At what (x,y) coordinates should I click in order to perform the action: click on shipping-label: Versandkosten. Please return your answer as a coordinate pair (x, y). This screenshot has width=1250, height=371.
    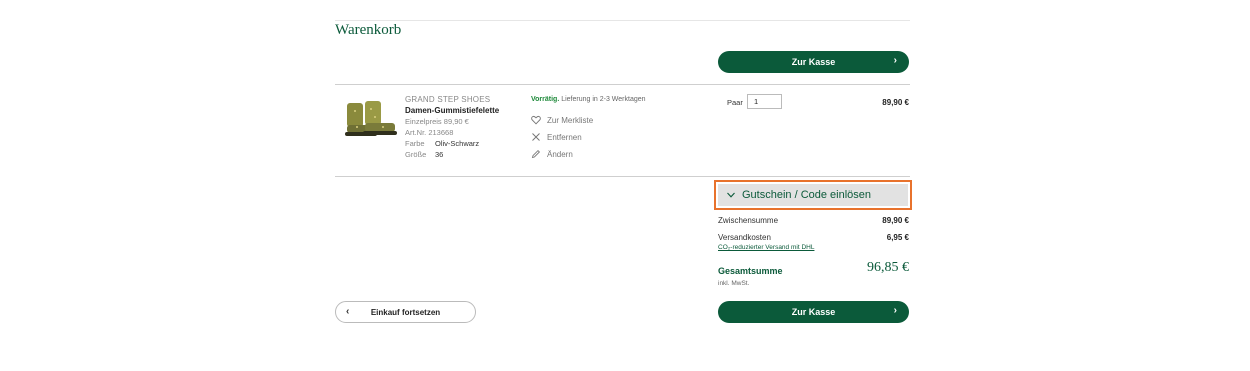
    Looking at the image, I should click on (744, 237).